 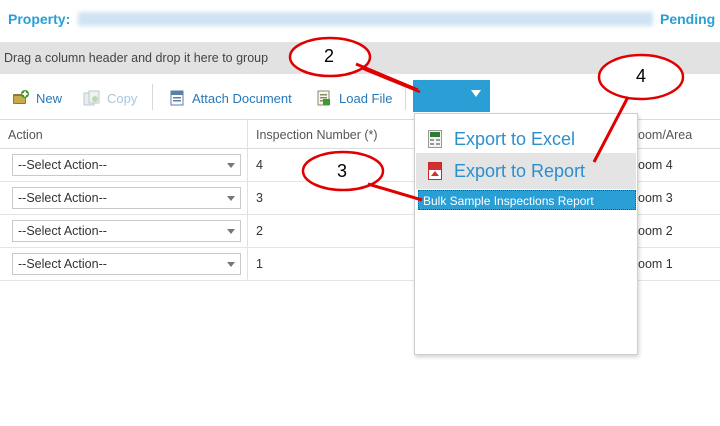 I want to click on new-label: New, so click(x=49, y=98).